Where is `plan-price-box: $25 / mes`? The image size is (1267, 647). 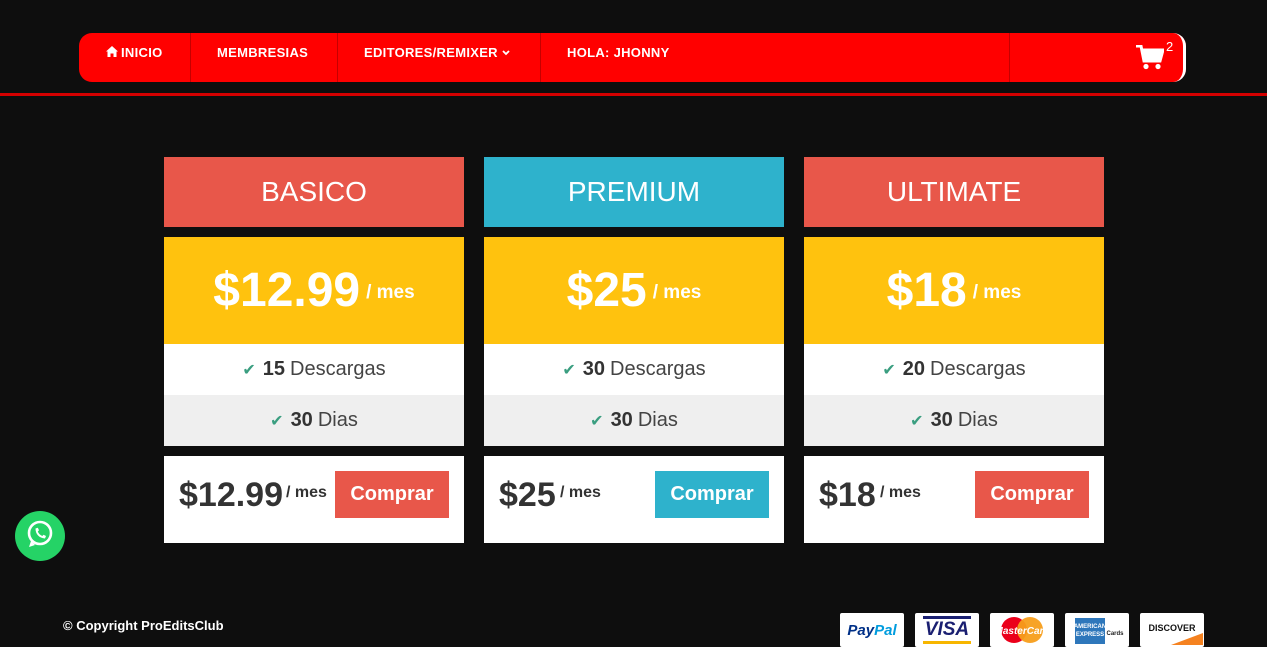 plan-price-box: $25 / mes is located at coordinates (634, 290).